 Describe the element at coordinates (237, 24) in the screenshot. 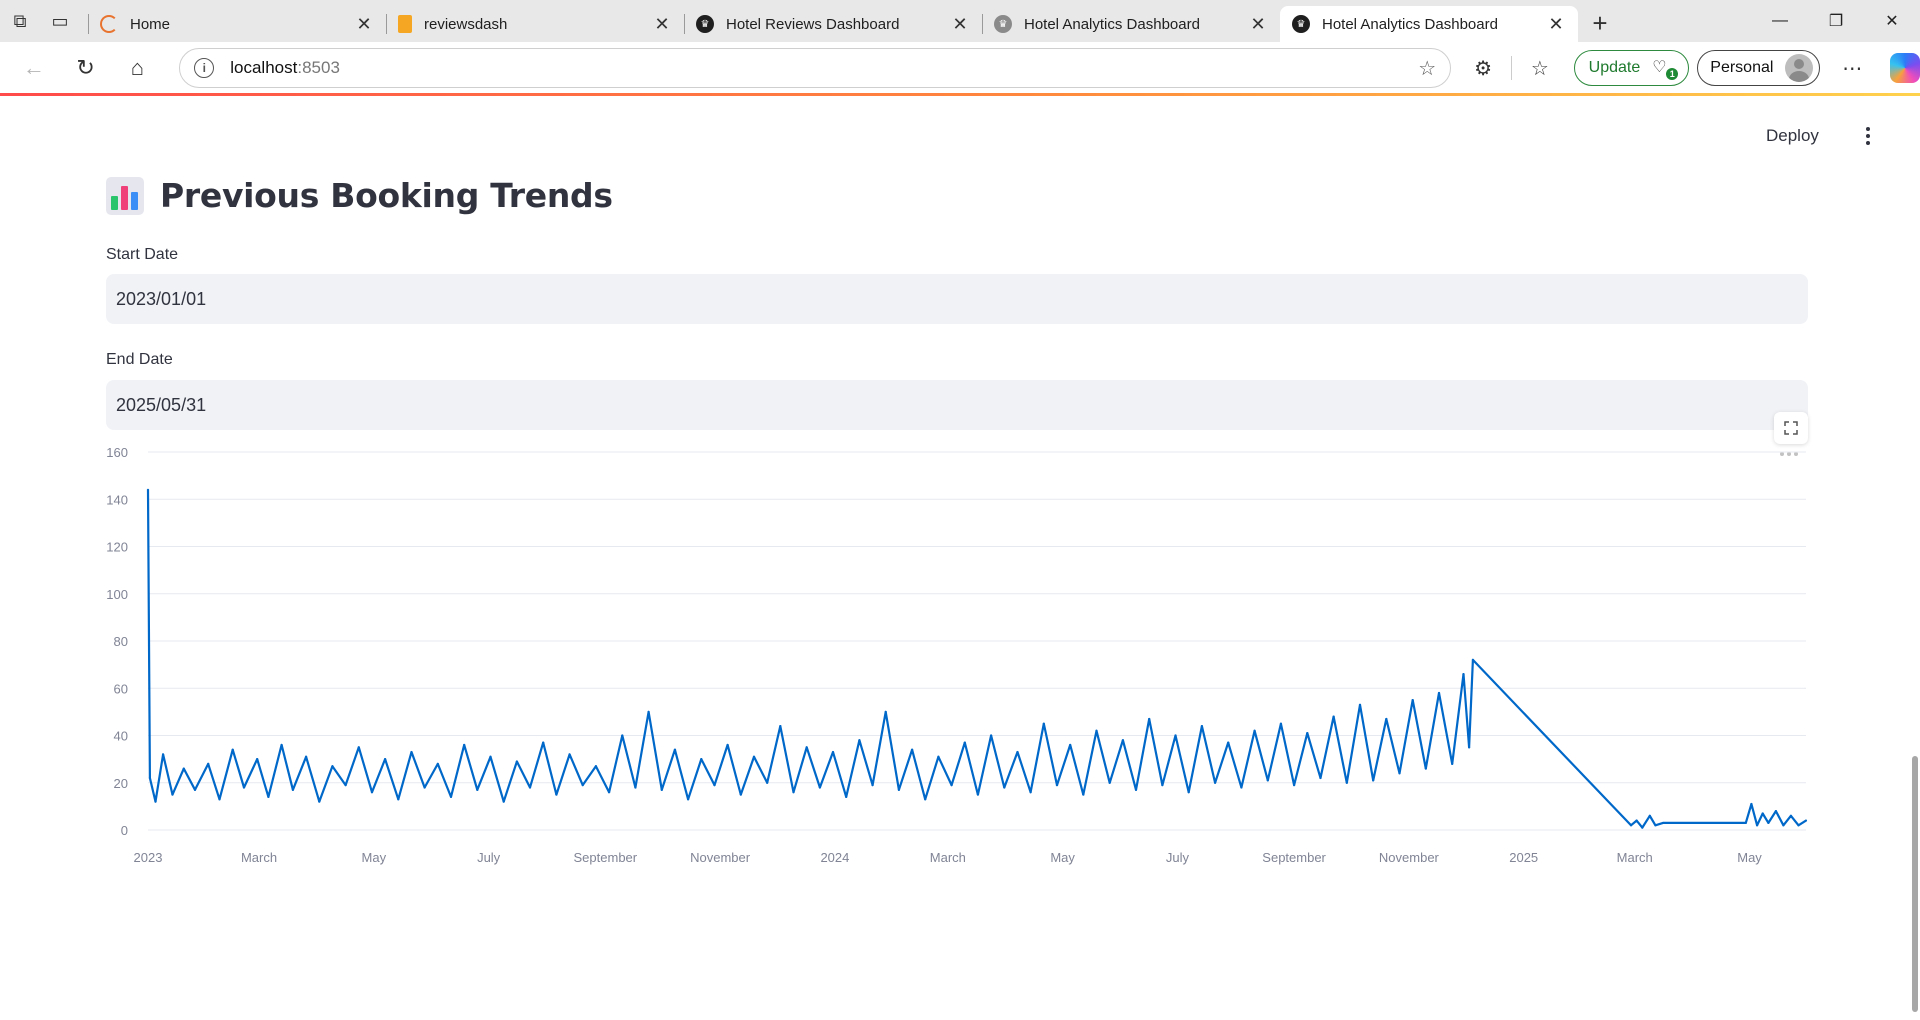

I see `browser-tab-home: Home ✕` at that location.